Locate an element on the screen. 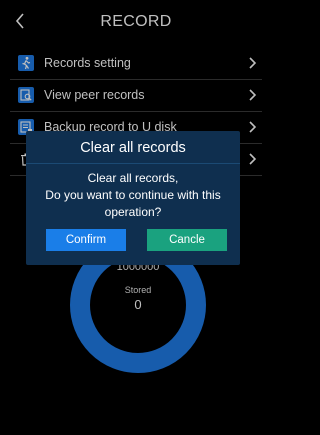  cancel-button: Cancle is located at coordinates (187, 240).